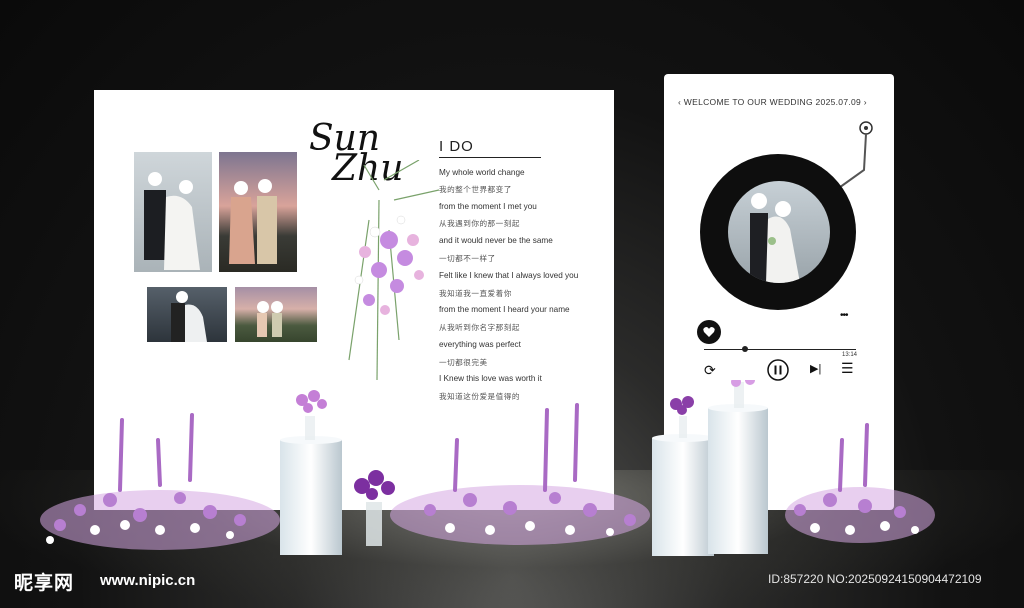 Image resolution: width=1024 pixels, height=608 pixels. Describe the element at coordinates (864, 102) in the screenshot. I see `chevron-right-icon: ›` at that location.